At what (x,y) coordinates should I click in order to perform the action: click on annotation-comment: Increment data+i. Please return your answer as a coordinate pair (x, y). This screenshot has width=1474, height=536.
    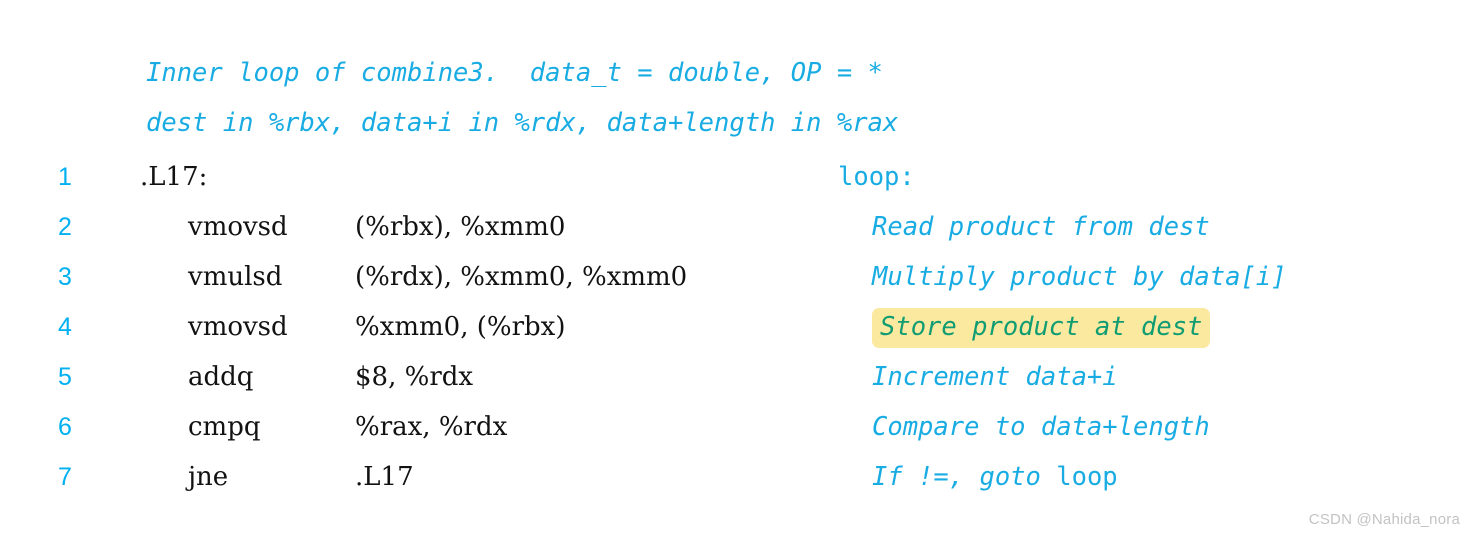
    Looking at the image, I should click on (995, 377).